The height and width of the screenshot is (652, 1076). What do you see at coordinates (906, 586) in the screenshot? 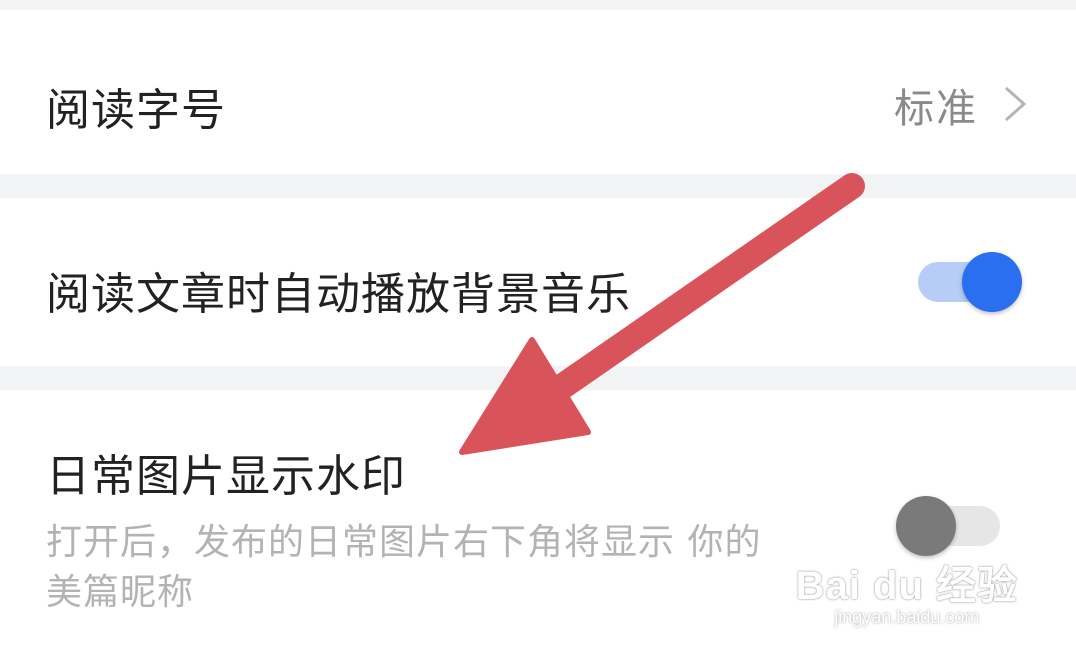
I see `baidu-logo: Bai du 经验` at bounding box center [906, 586].